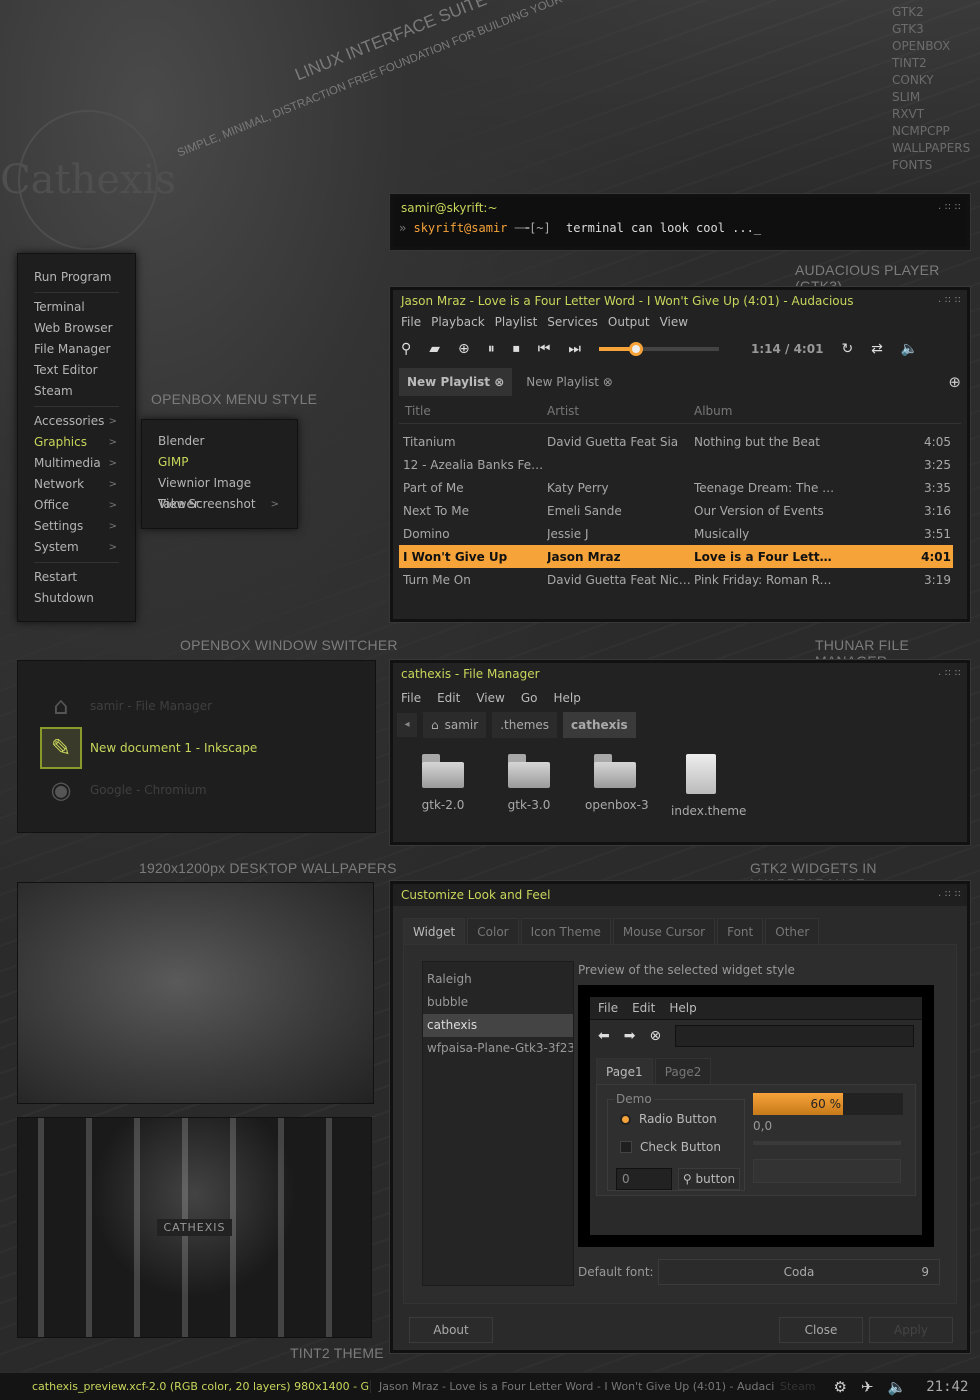  Describe the element at coordinates (491, 349) in the screenshot. I see `pause-icon: ⏸` at that location.